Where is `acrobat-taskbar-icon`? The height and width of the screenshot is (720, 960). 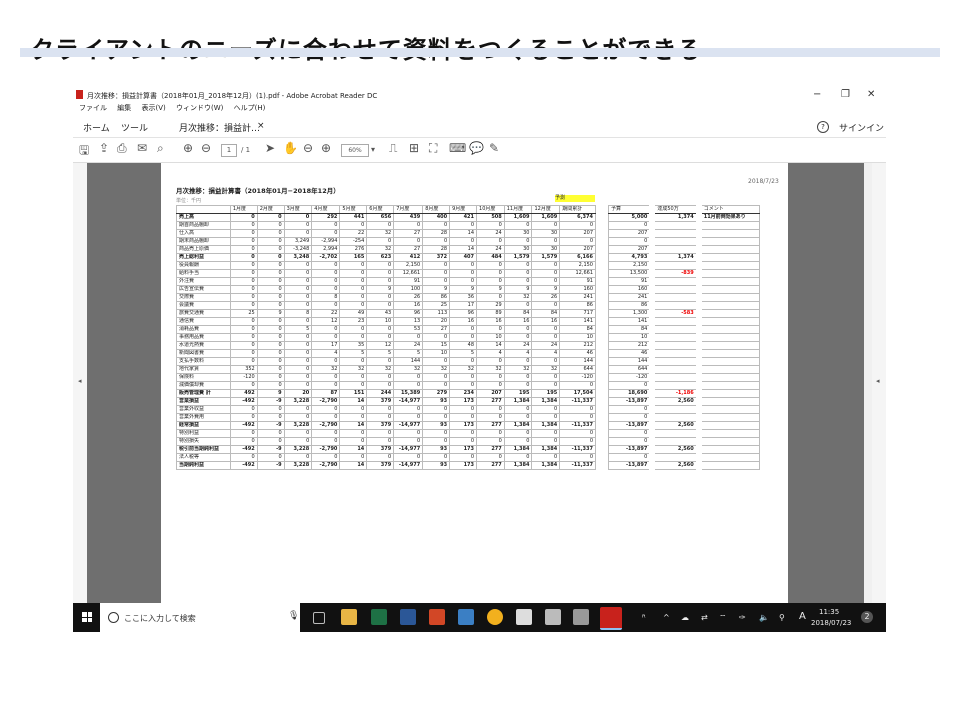 acrobat-taskbar-icon is located at coordinates (611, 618).